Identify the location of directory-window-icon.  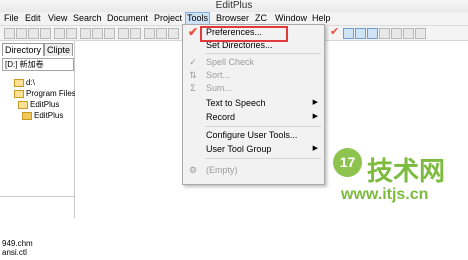
(360, 33).